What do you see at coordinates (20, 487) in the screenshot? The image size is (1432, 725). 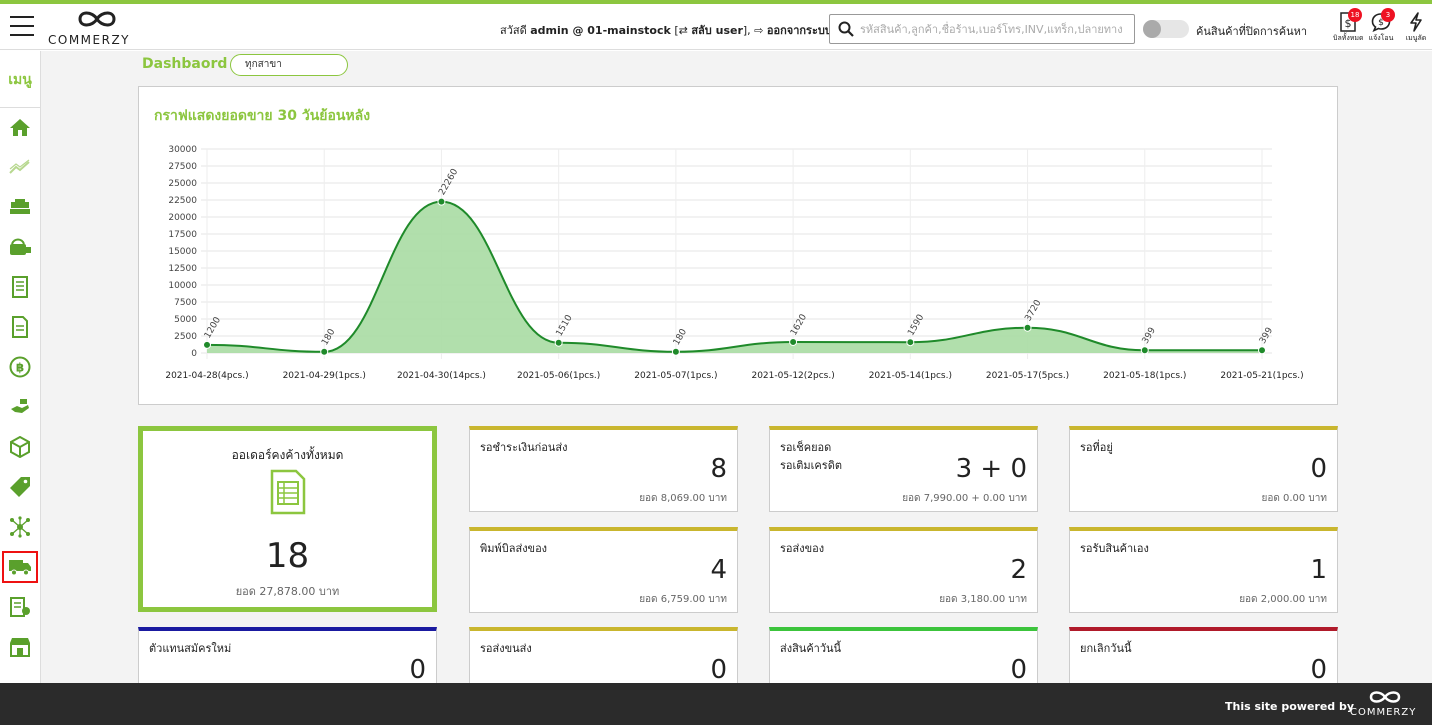 I see `sidebar-item-promotions` at bounding box center [20, 487].